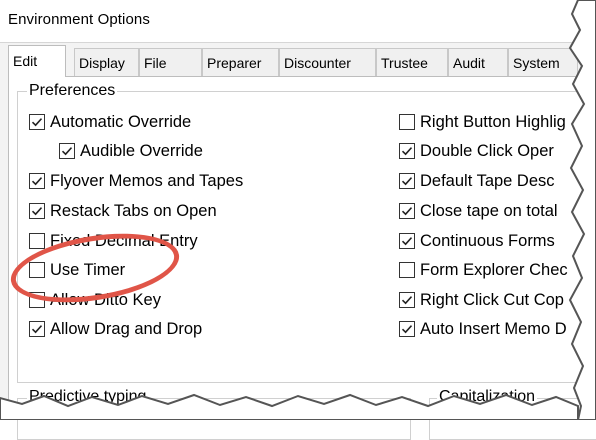 The width and height of the screenshot is (596, 440). I want to click on checkbox-label: Restack Tabs on Open, so click(133, 210).